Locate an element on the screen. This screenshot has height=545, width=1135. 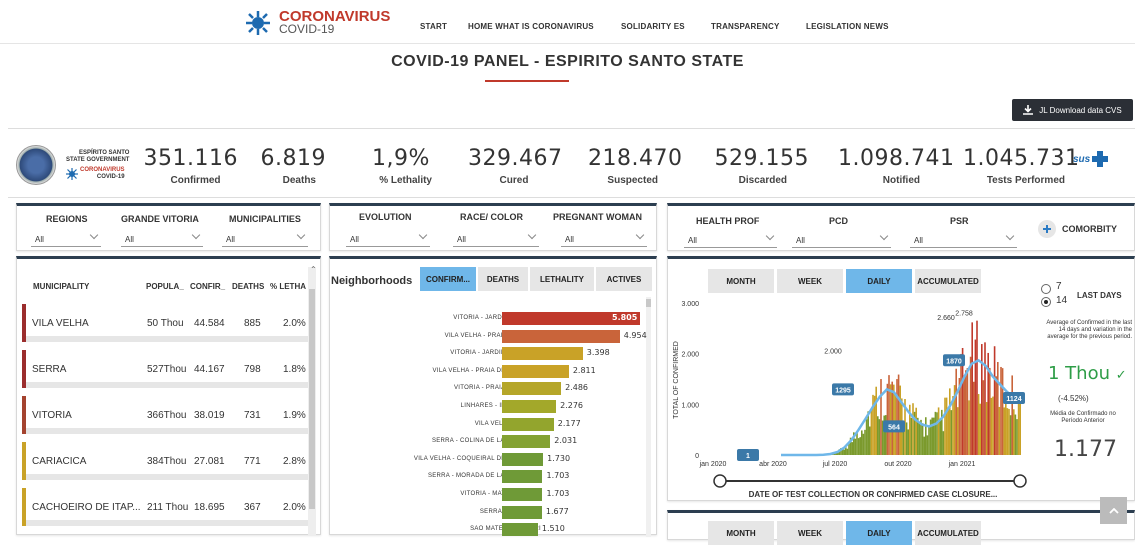
pcd-dropdown: All is located at coordinates (841, 239).